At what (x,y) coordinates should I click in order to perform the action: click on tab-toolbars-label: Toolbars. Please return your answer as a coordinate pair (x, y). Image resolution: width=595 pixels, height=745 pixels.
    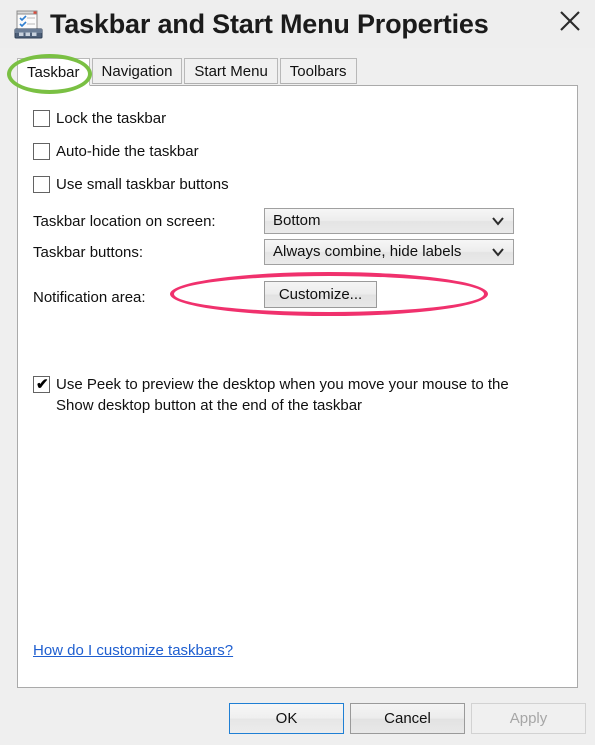
    Looking at the image, I should click on (318, 71).